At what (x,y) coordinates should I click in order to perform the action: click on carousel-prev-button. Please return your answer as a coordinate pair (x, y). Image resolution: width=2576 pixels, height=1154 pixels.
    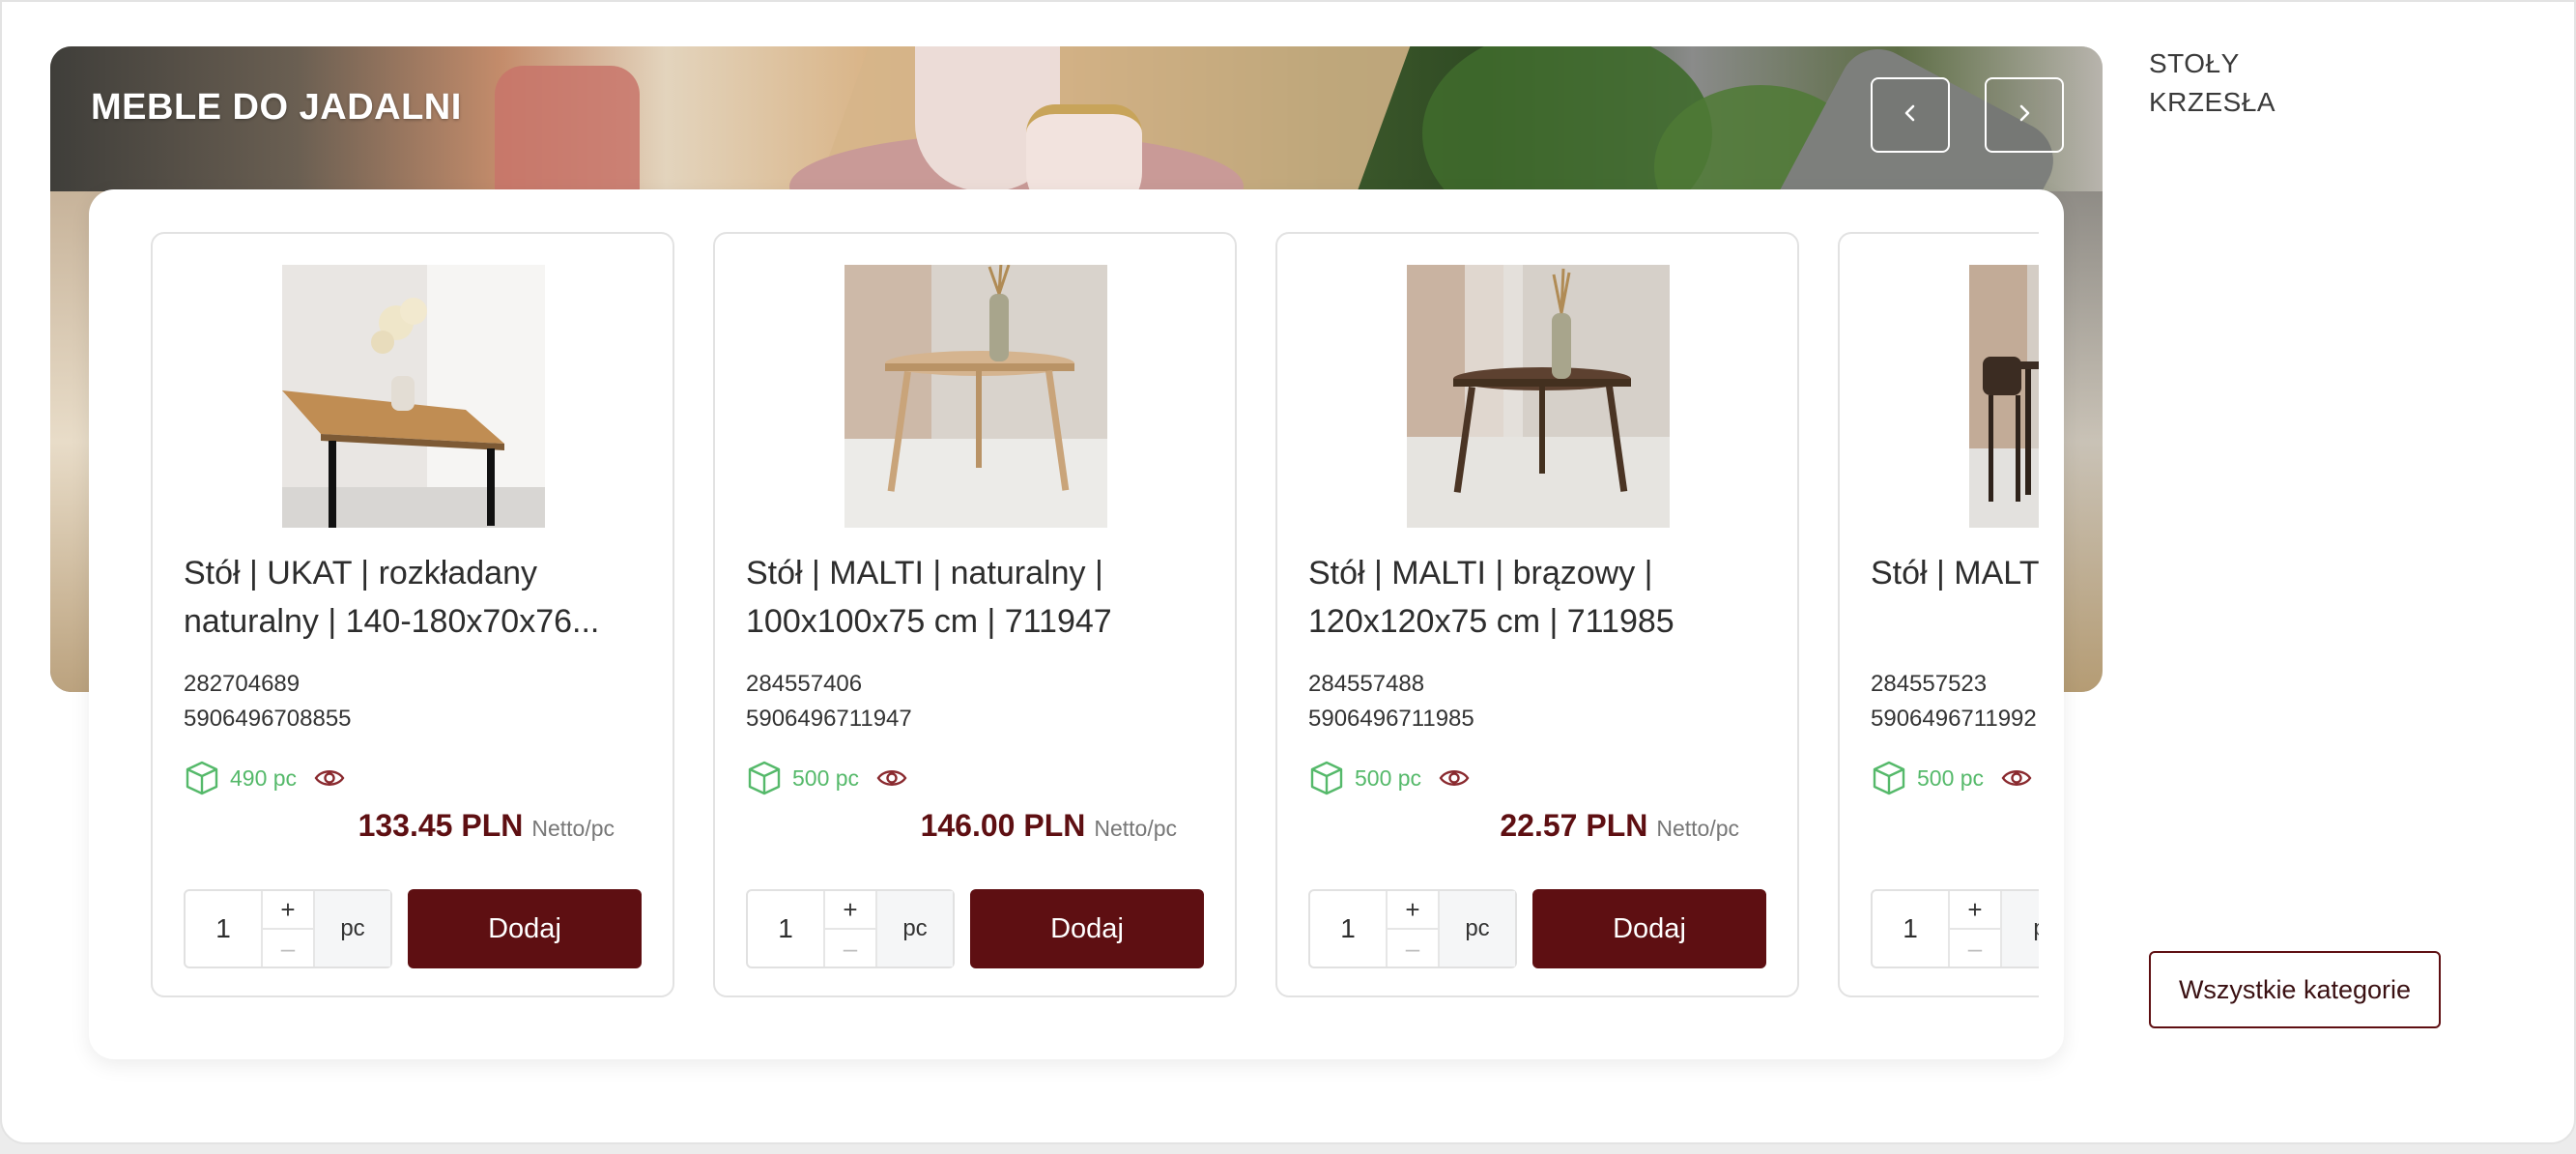
    Looking at the image, I should click on (1911, 115).